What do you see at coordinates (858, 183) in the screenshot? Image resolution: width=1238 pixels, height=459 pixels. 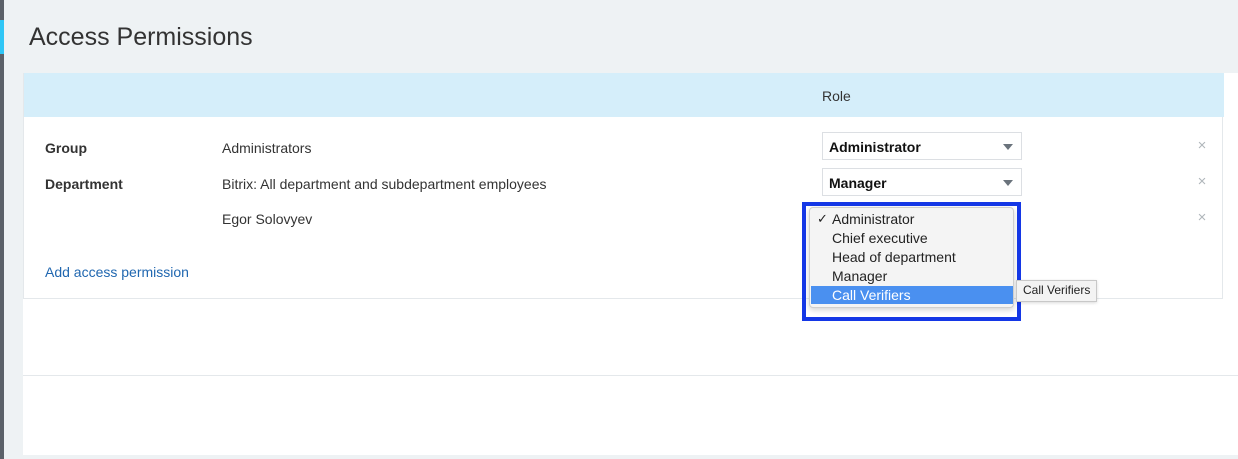 I see `role-select-value: Manager` at bounding box center [858, 183].